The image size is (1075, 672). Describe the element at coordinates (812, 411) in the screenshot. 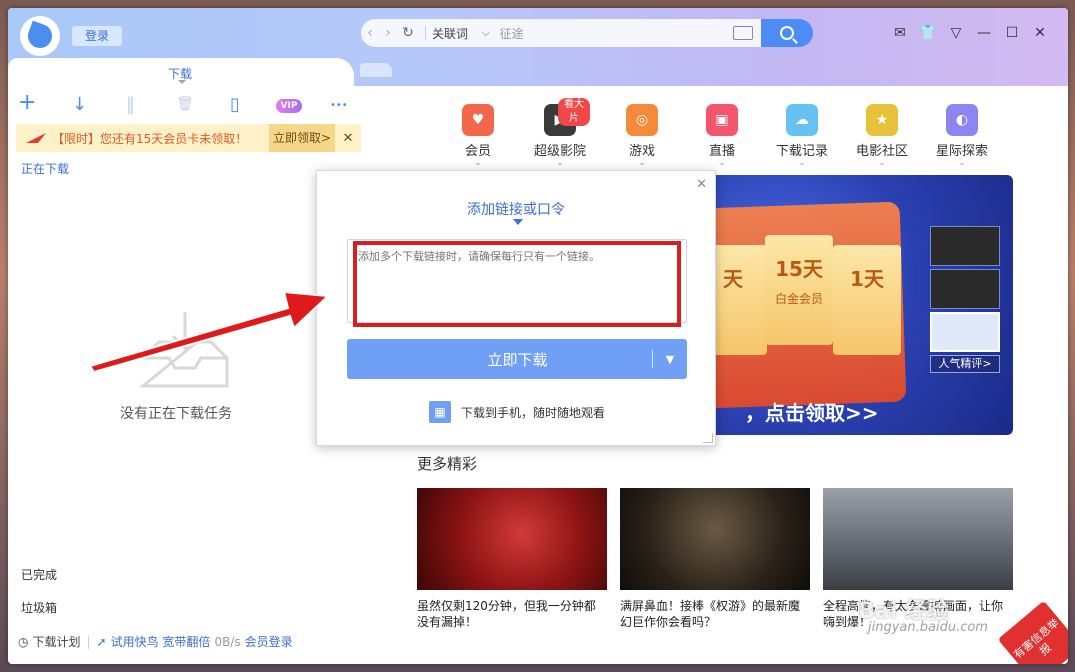

I see `banner-cta: ，点击领取>>` at that location.